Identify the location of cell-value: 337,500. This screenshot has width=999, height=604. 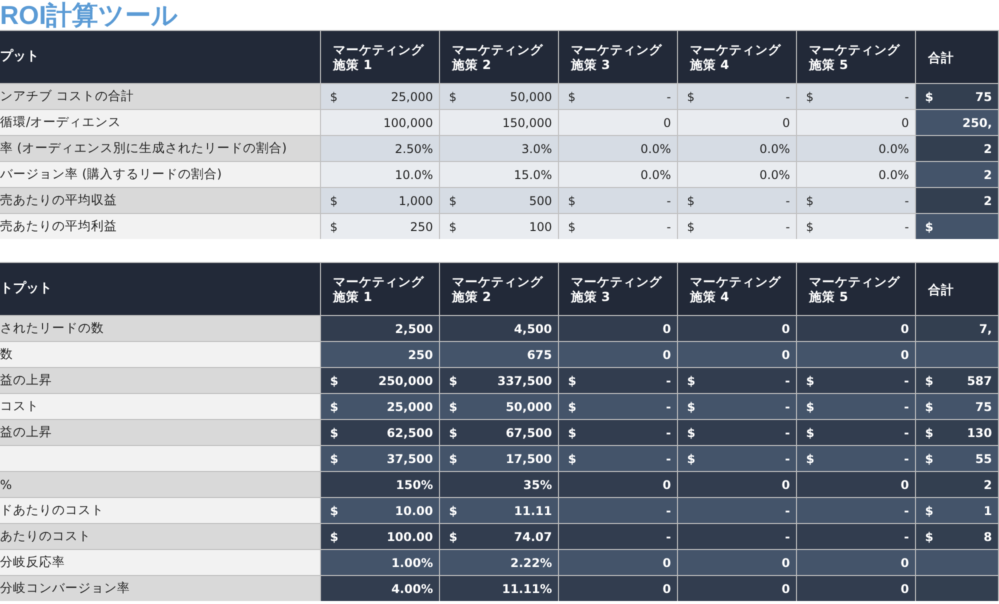
(524, 381).